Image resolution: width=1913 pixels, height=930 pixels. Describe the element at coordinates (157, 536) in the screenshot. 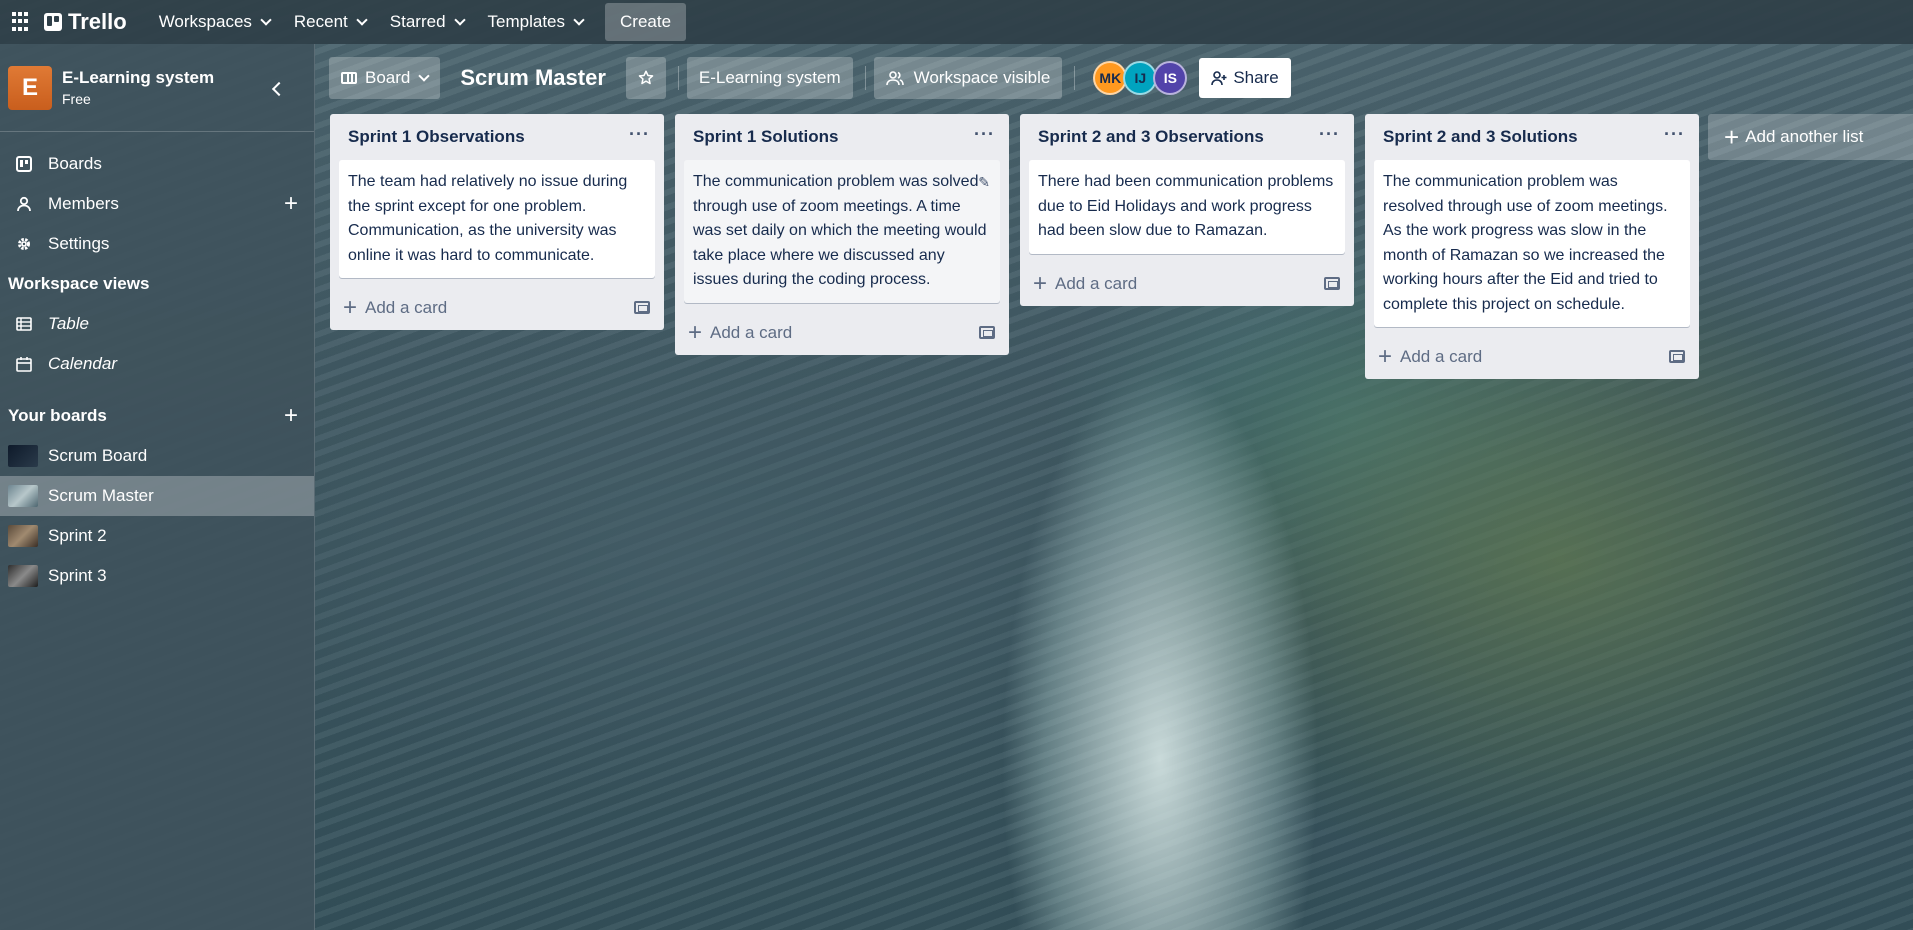

I see `sidebar-board-sprint-2: Sprint 2` at that location.